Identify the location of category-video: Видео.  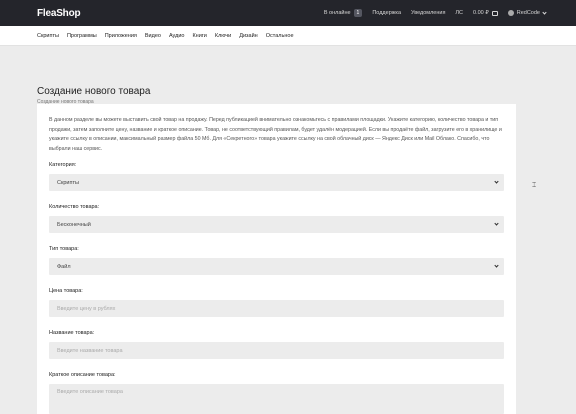
(153, 36).